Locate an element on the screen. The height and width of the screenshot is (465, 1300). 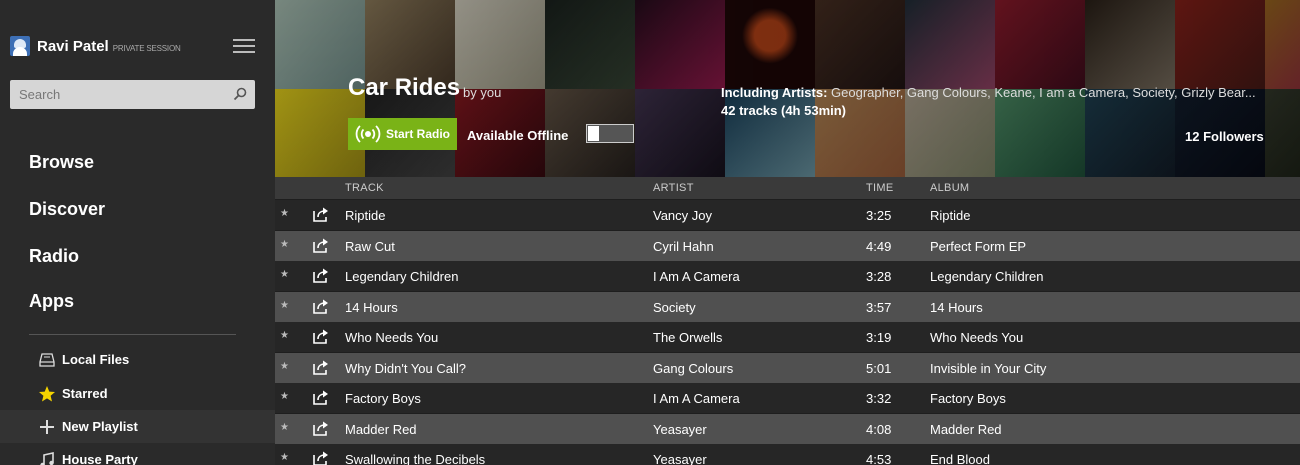
track-title: 14 Hours is located at coordinates (371, 307).